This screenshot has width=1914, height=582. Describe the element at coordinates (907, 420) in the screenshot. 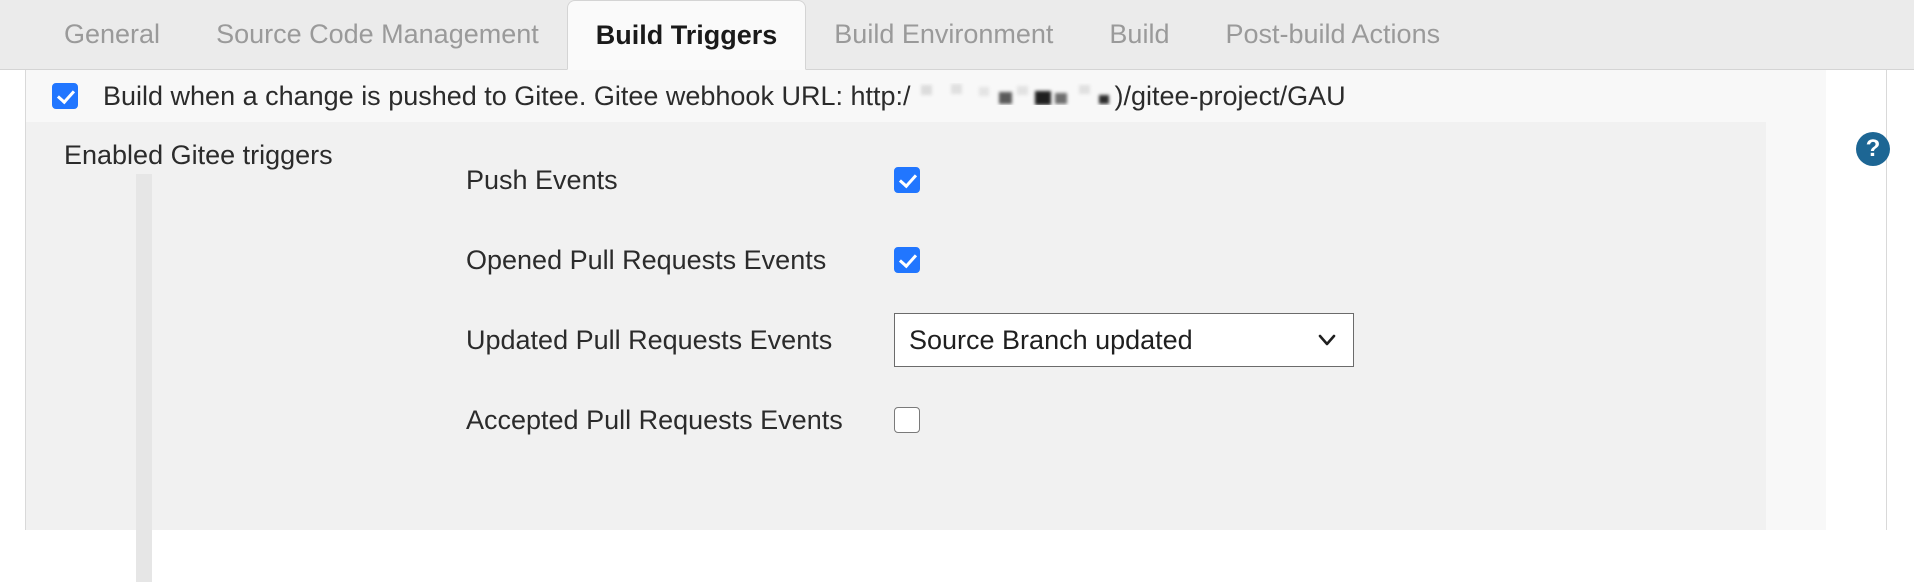

I see `accepted-pull-requests-events-checkbox` at that location.